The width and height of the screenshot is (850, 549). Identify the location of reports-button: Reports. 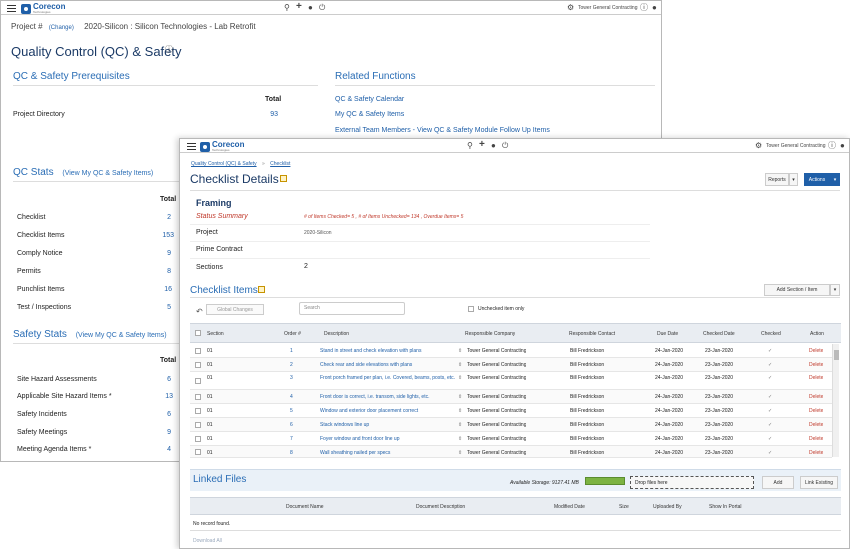
(777, 179).